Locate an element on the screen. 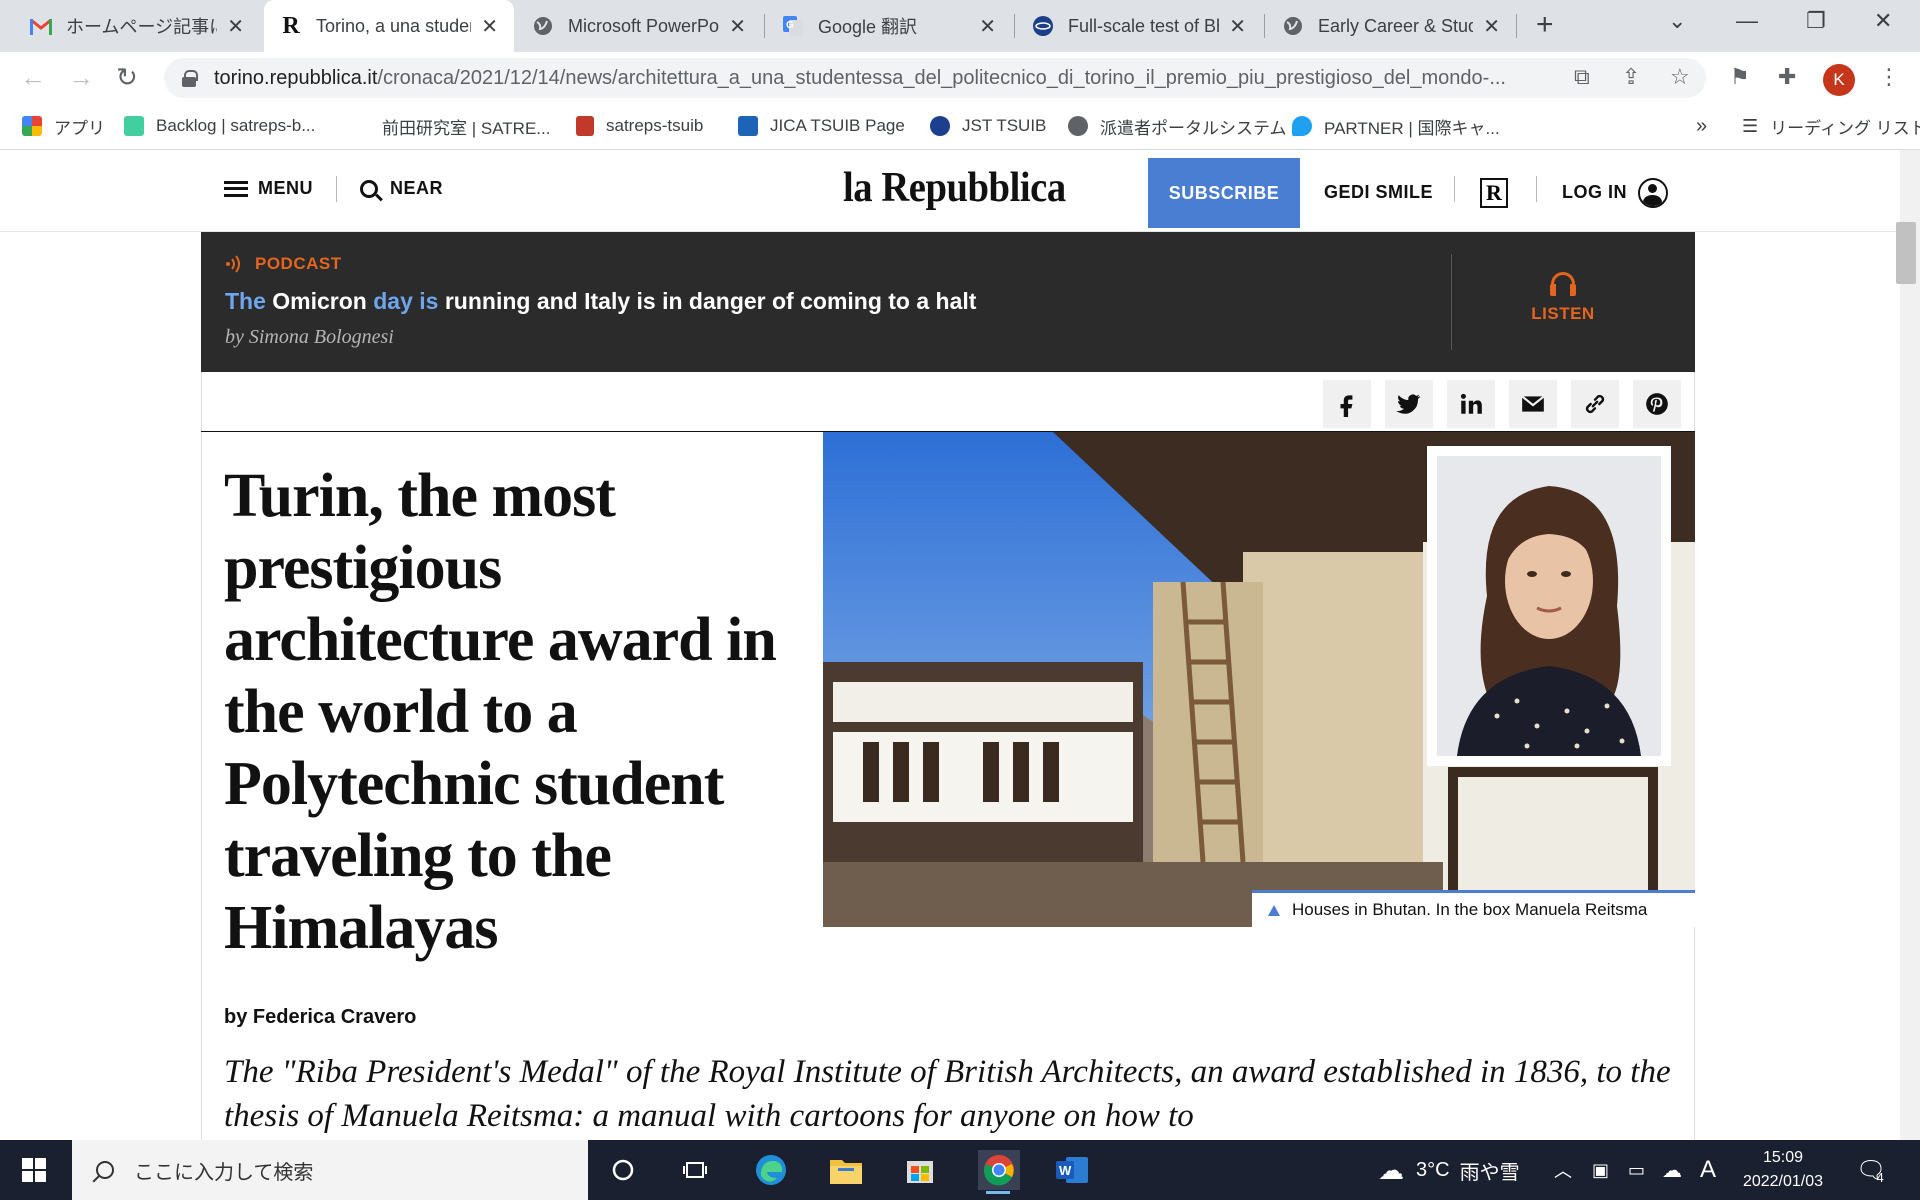 The width and height of the screenshot is (1920, 1200). jica-icon is located at coordinates (748, 126).